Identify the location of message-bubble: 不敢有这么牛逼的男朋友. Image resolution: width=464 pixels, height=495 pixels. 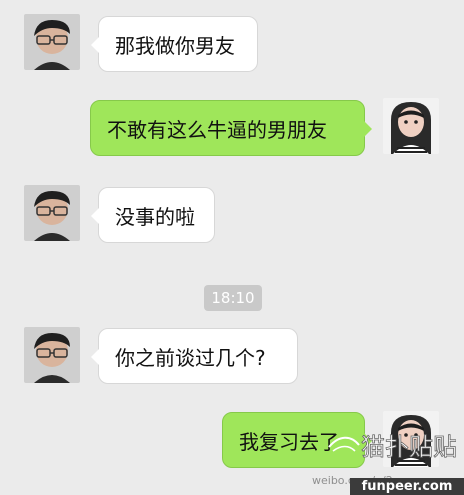
(231, 128).